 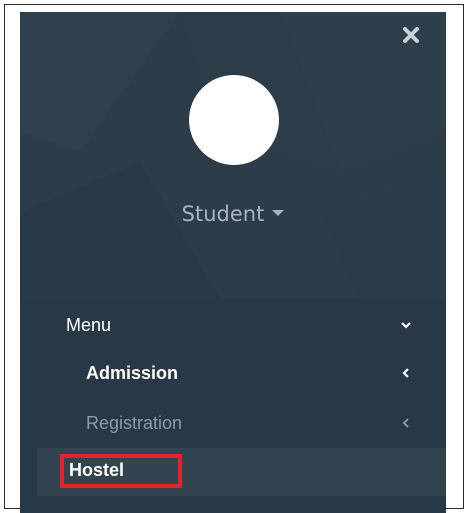 What do you see at coordinates (406, 325) in the screenshot?
I see `chevron-down-icon` at bounding box center [406, 325].